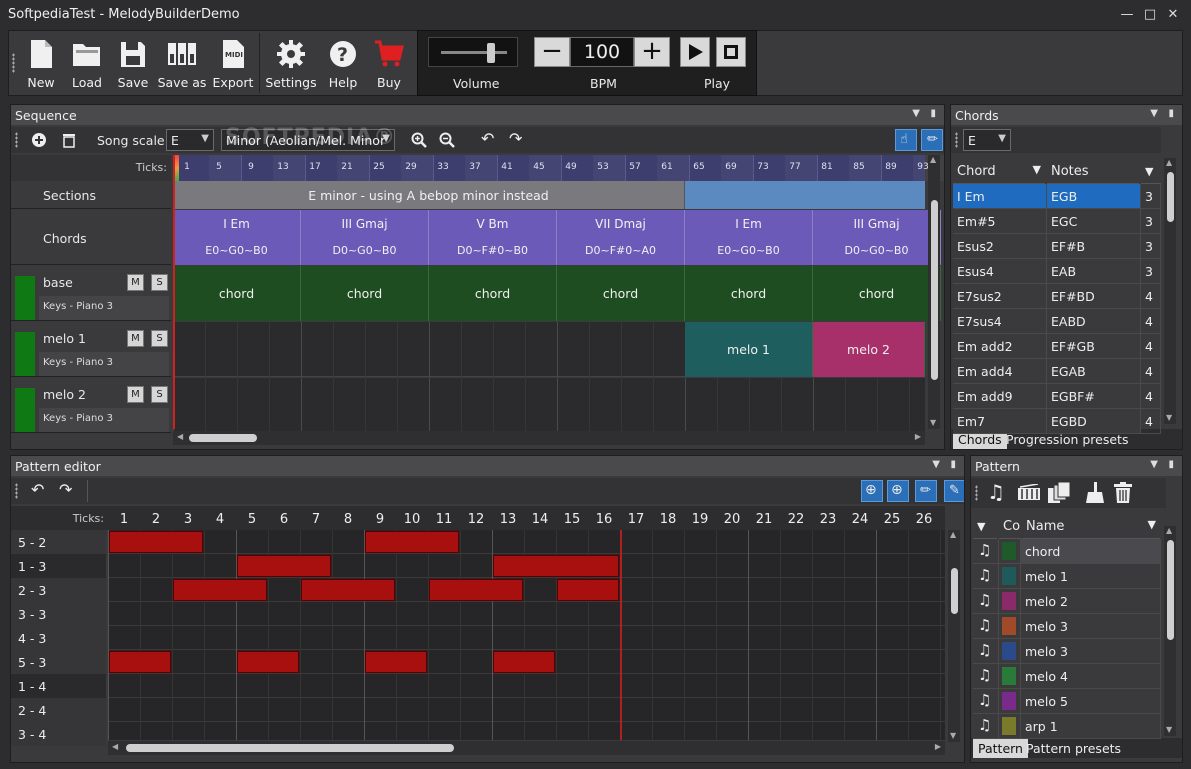 Image resolution: width=1191 pixels, height=769 pixels. Describe the element at coordinates (1091, 601) in the screenshot. I see `pattern-name: melo 2` at that location.